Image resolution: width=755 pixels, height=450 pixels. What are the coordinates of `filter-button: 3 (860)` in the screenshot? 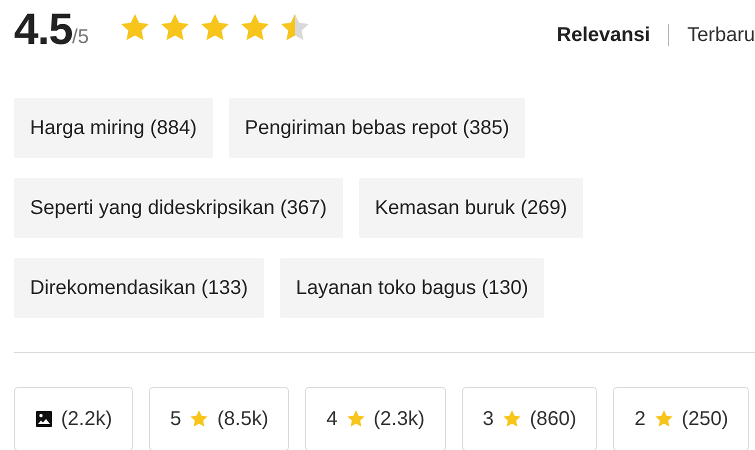 It's located at (530, 418).